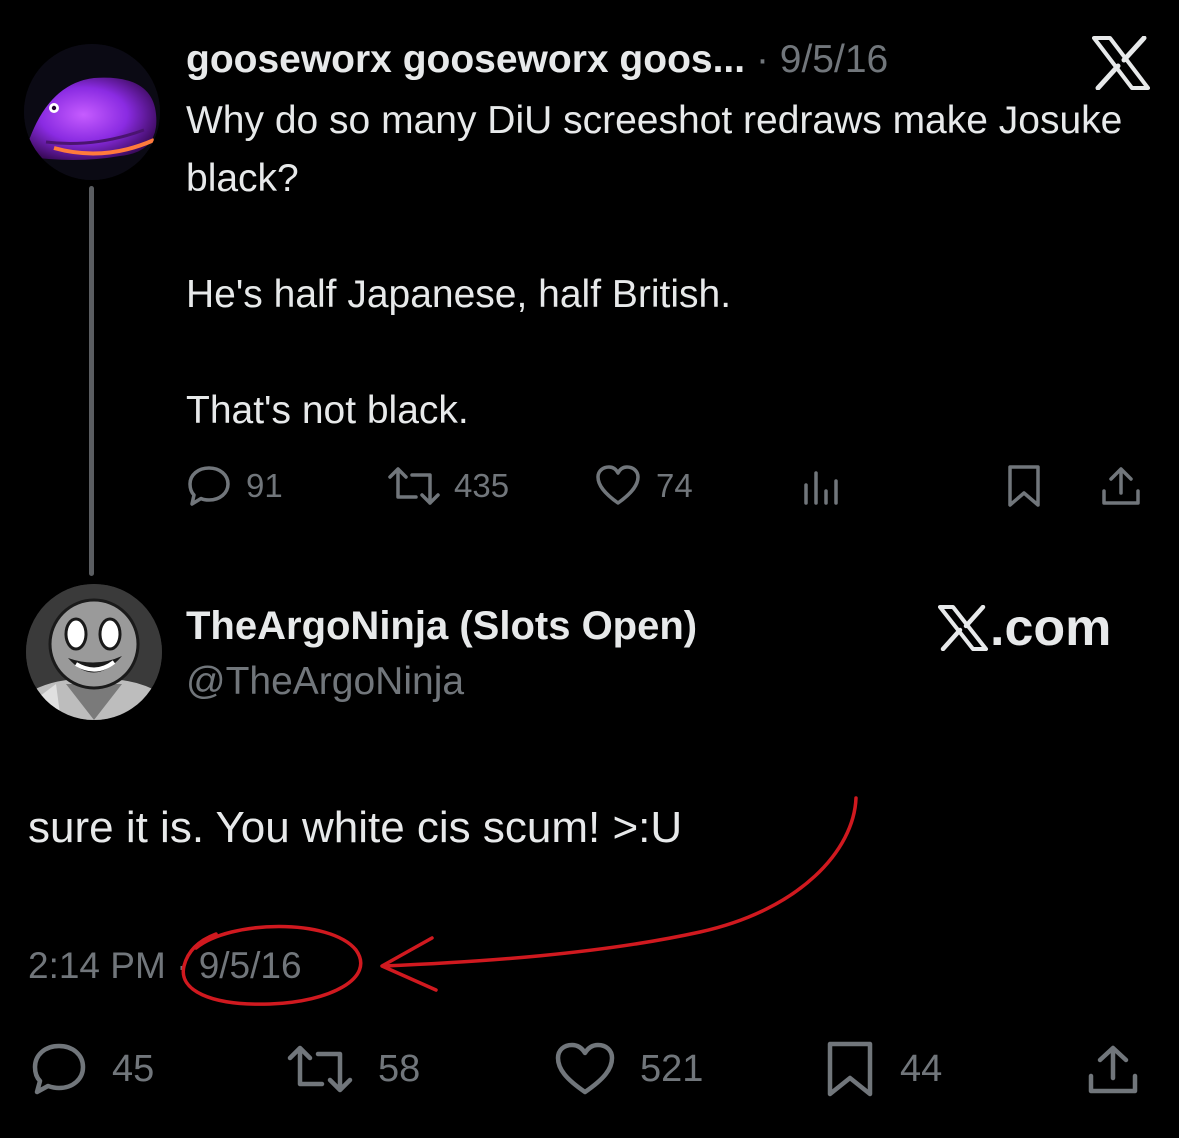 The height and width of the screenshot is (1138, 1179). I want to click on bookmark-count: 44, so click(921, 1068).